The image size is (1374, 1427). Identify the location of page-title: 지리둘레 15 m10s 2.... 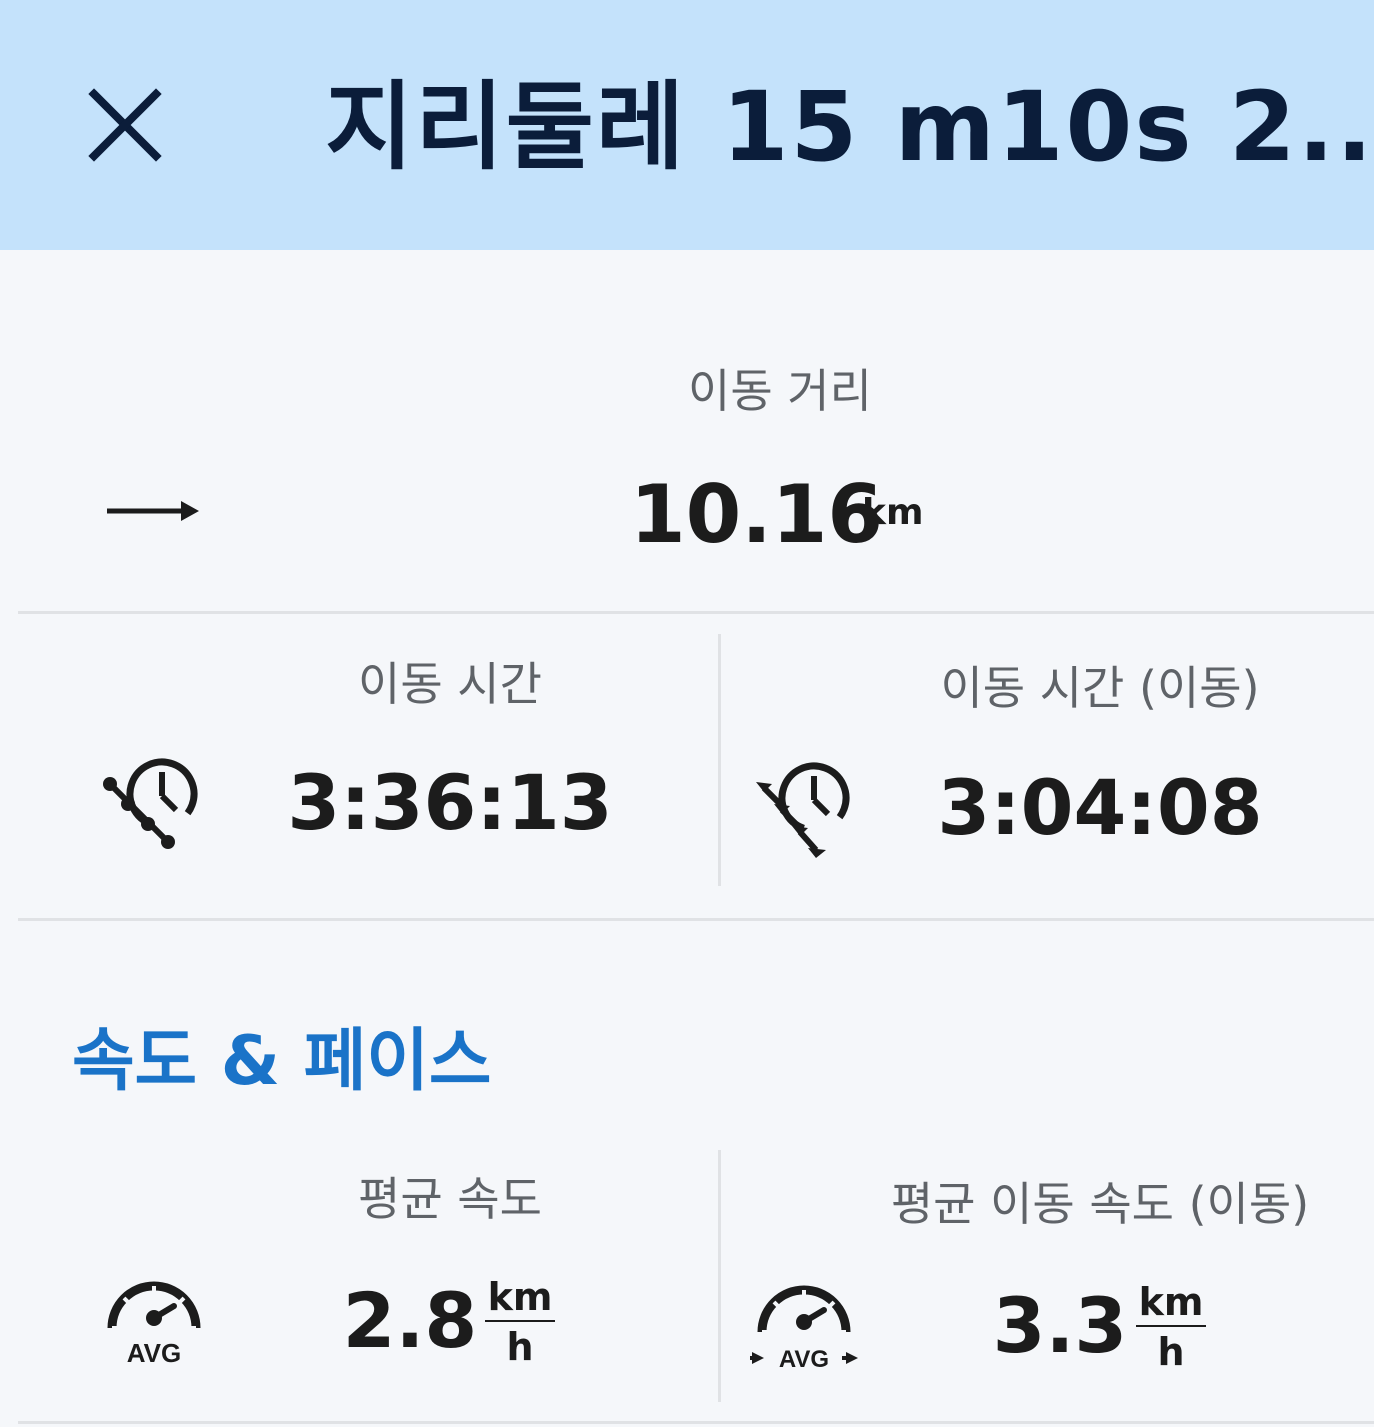
(845, 127).